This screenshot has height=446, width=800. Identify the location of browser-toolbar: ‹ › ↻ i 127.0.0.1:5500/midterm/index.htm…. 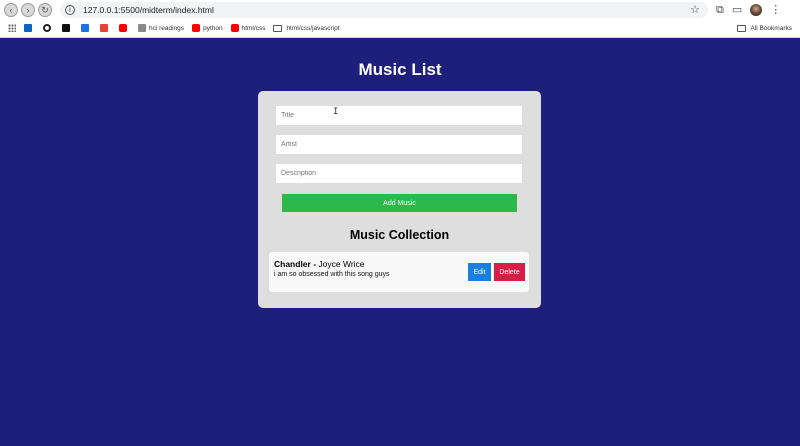
(400, 10).